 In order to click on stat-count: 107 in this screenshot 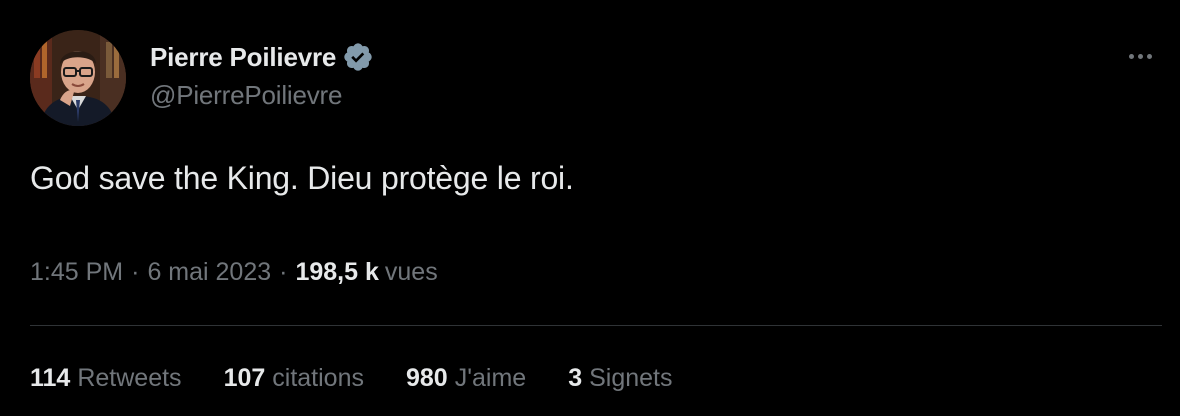, I will do `click(244, 378)`.